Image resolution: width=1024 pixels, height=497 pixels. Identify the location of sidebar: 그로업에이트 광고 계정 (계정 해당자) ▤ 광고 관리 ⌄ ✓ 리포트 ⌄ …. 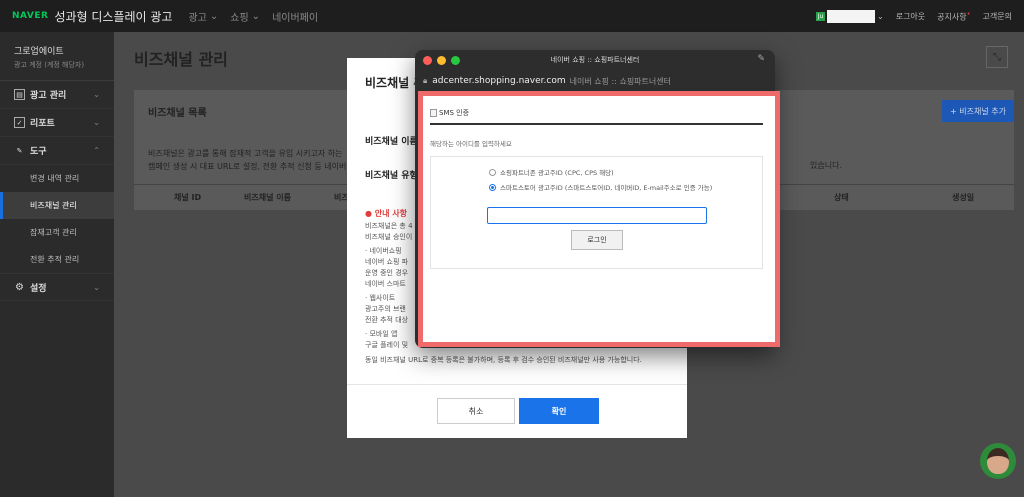
(57, 264).